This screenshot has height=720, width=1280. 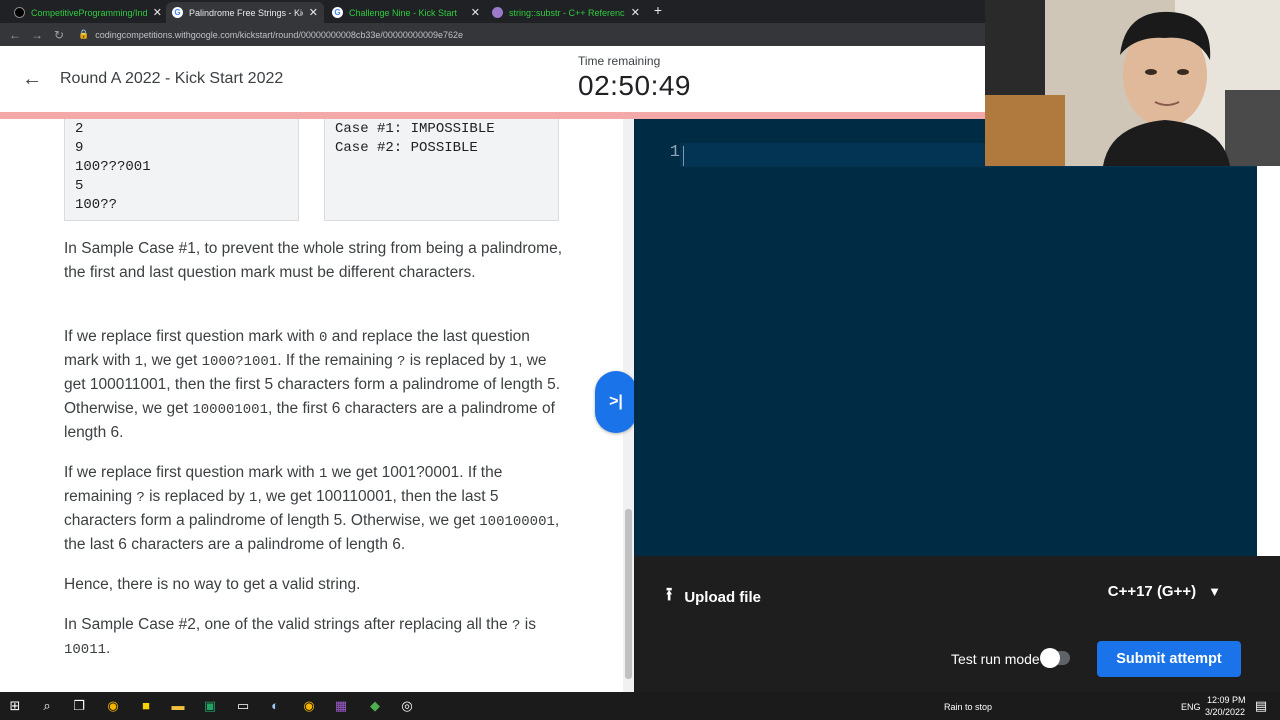 What do you see at coordinates (146, 706) in the screenshot?
I see `sticky-notes-icon: ■` at bounding box center [146, 706].